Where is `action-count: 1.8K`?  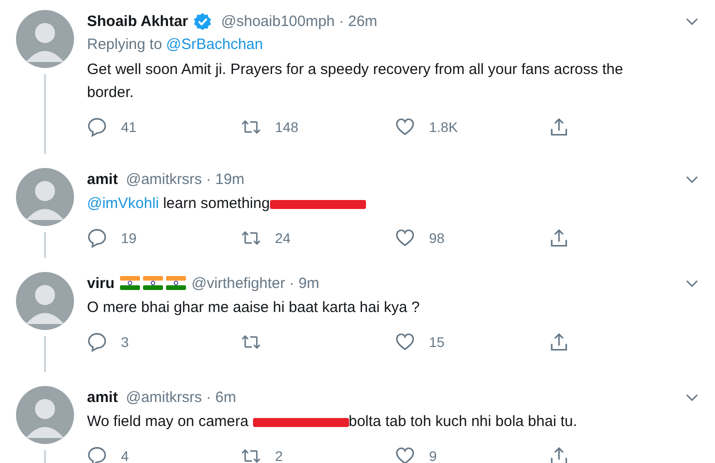
action-count: 1.8K is located at coordinates (443, 127).